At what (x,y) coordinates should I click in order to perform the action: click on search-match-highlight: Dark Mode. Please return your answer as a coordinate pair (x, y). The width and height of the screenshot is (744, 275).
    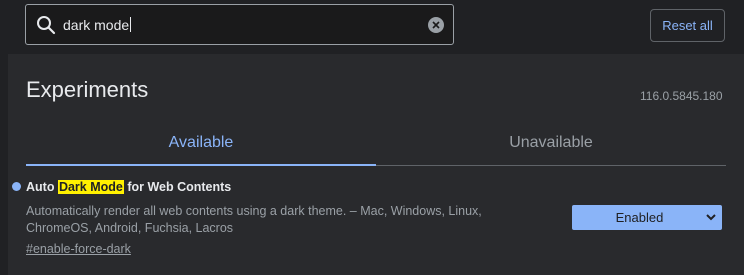
    Looking at the image, I should click on (90, 187).